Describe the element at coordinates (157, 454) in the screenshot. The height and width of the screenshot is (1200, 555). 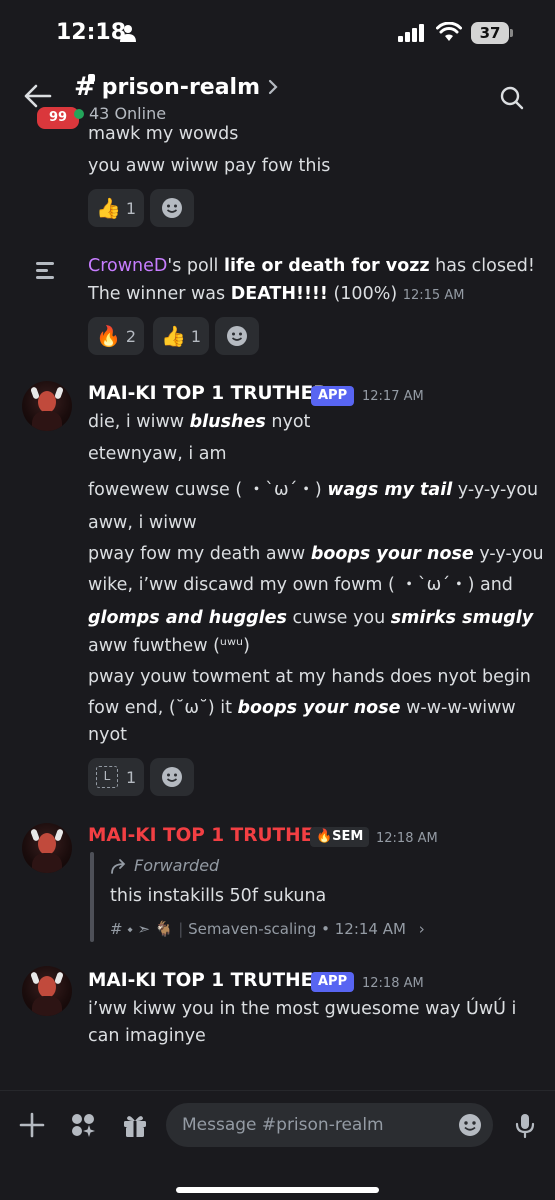
I see `message-text: etewnyaw, i am` at that location.